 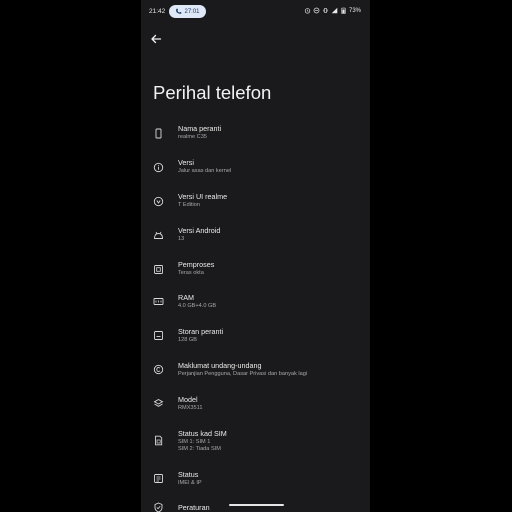 What do you see at coordinates (220, 365) in the screenshot?
I see `setting-item-title: Maklumat undang-undang` at bounding box center [220, 365].